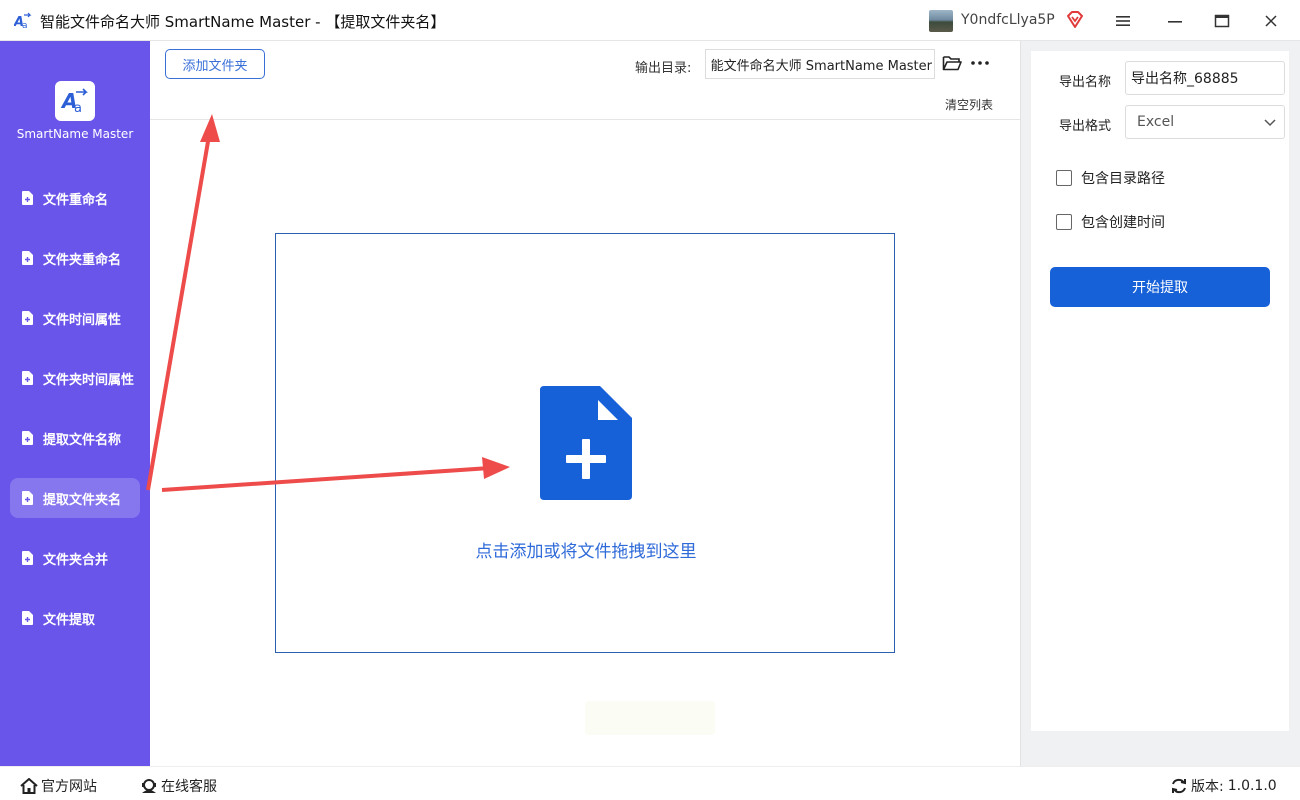 The image size is (1300, 800). I want to click on include-ctime-checkbox, so click(1064, 222).